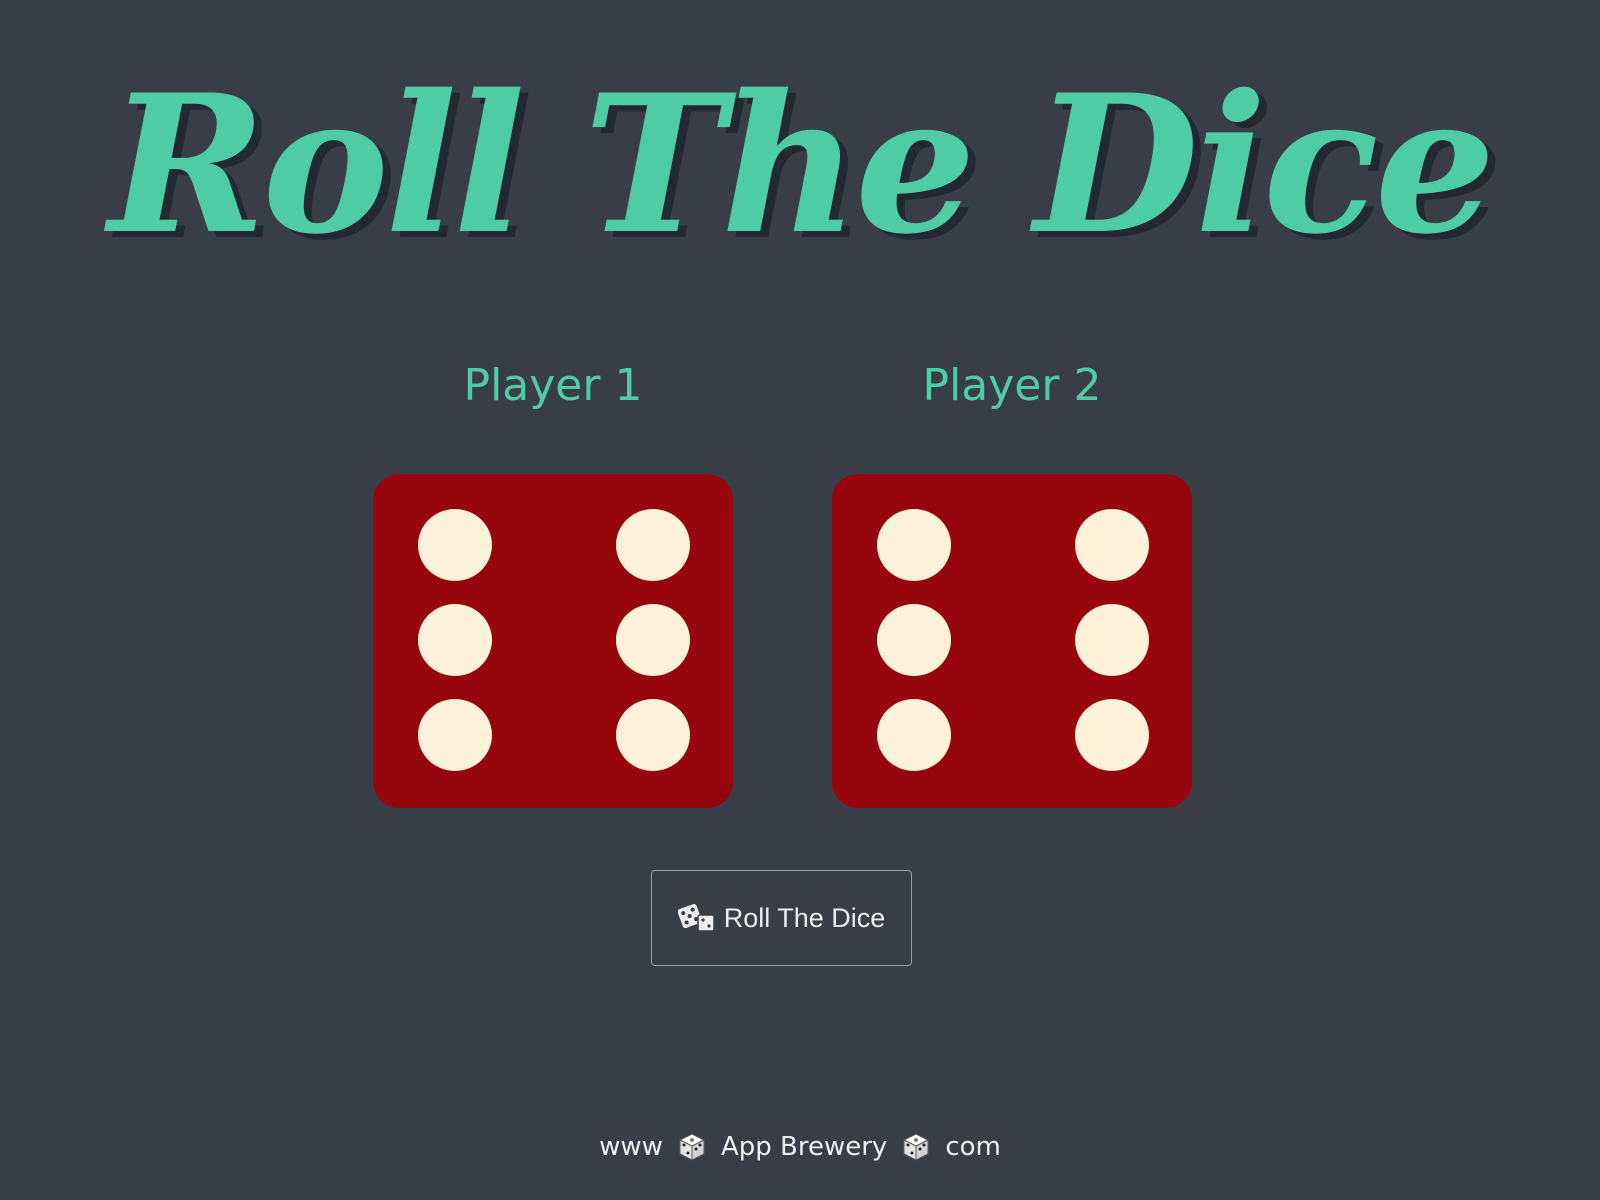 The height and width of the screenshot is (1200, 1600). I want to click on player-1-die, so click(553, 641).